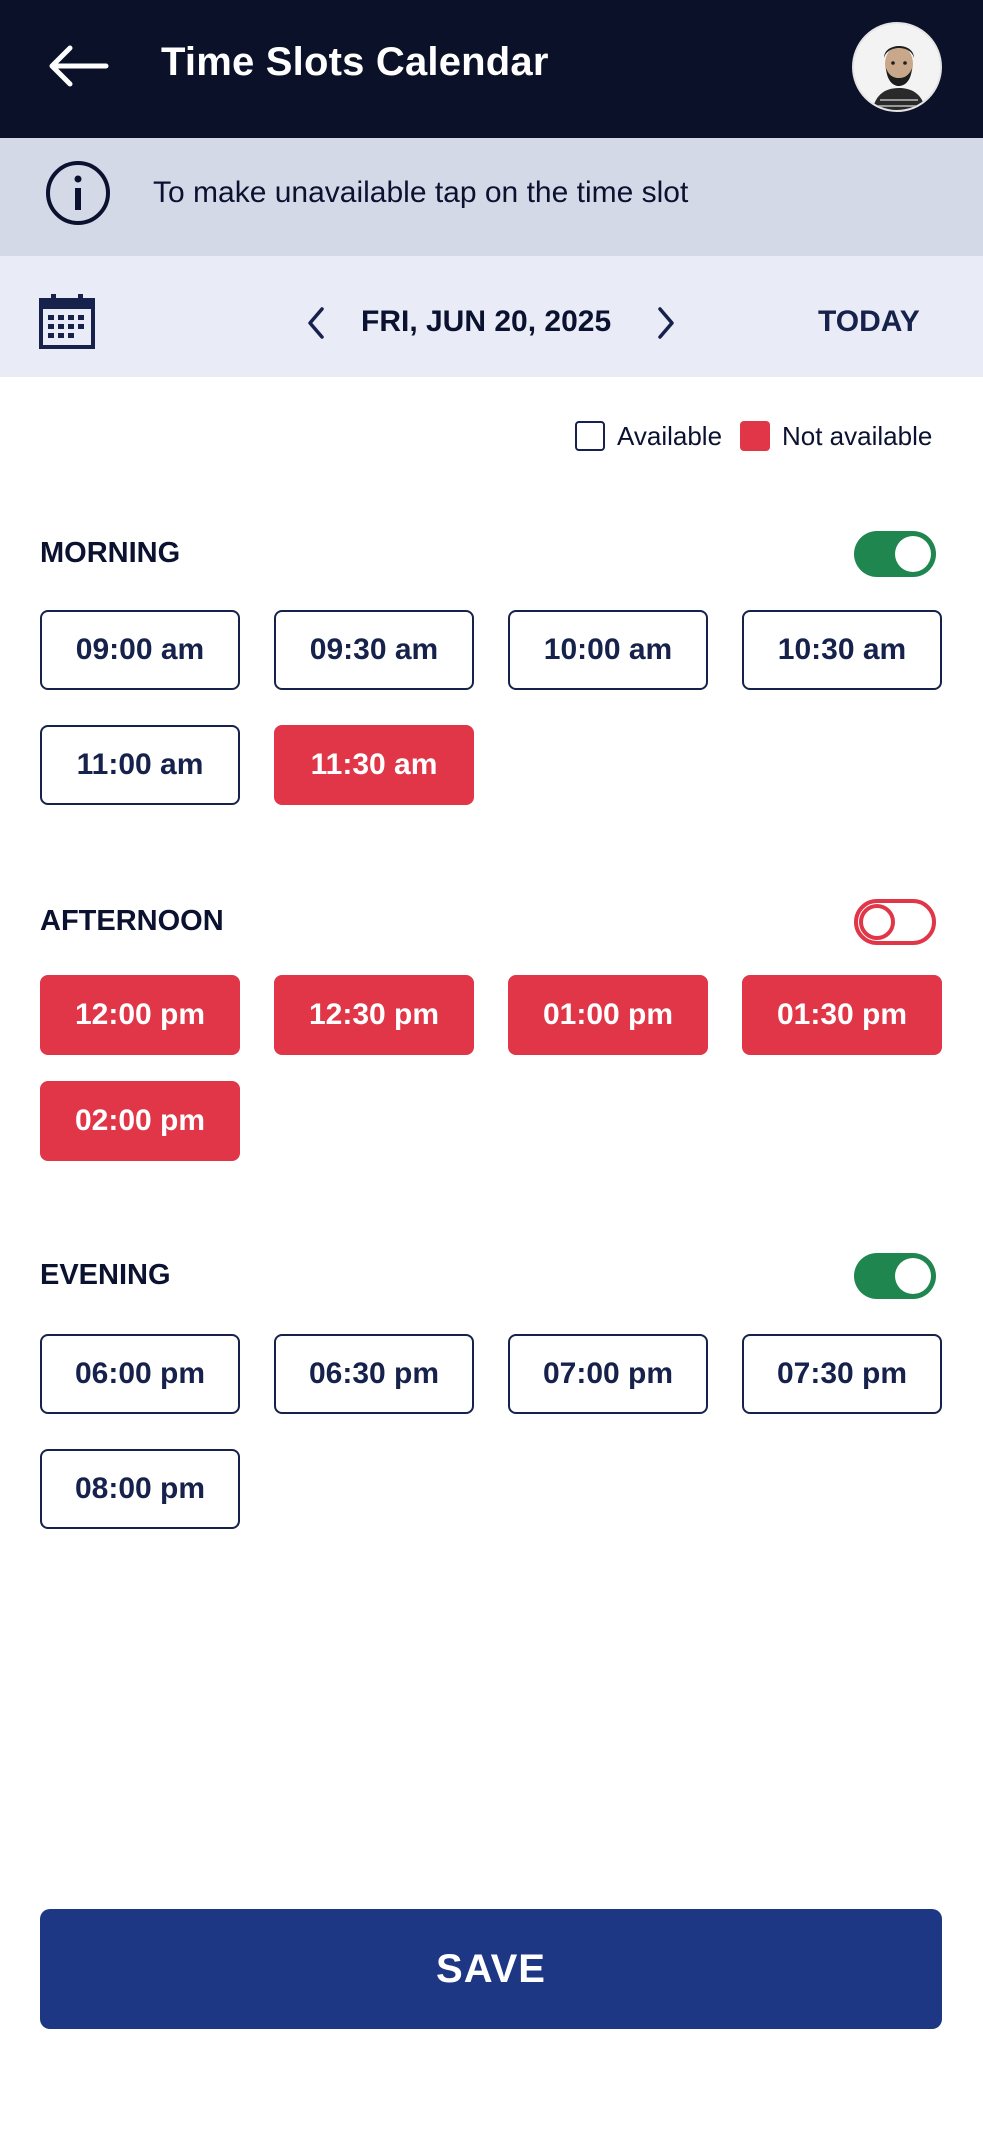 The image size is (983, 2130). I want to click on chevron-left-icon, so click(317, 323).